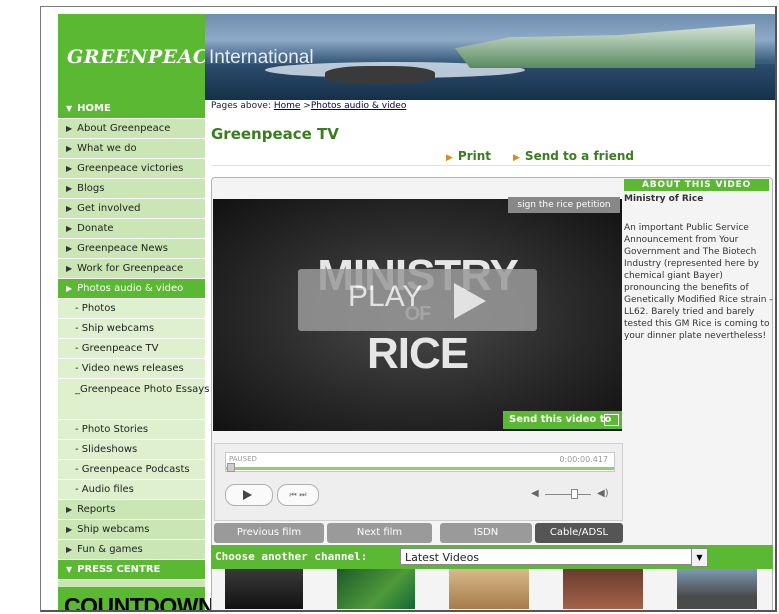 Image resolution: width=779 pixels, height=614 pixels. I want to click on volume-control: ◀ ◀), so click(570, 493).